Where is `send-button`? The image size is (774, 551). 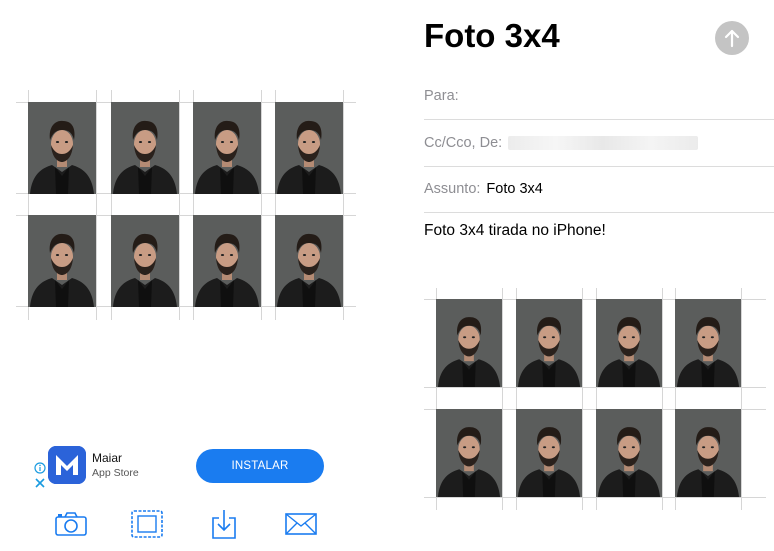 send-button is located at coordinates (732, 38).